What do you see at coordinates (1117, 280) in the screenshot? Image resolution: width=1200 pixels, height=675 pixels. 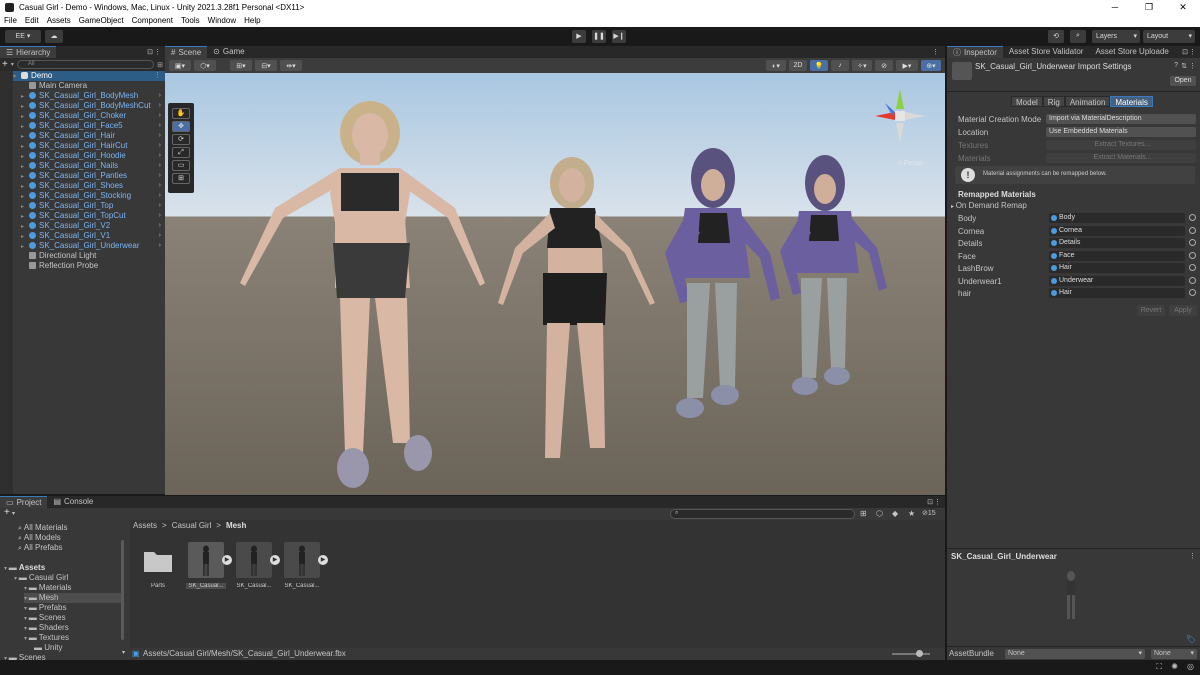 I see `material-object-field: Underwear` at bounding box center [1117, 280].